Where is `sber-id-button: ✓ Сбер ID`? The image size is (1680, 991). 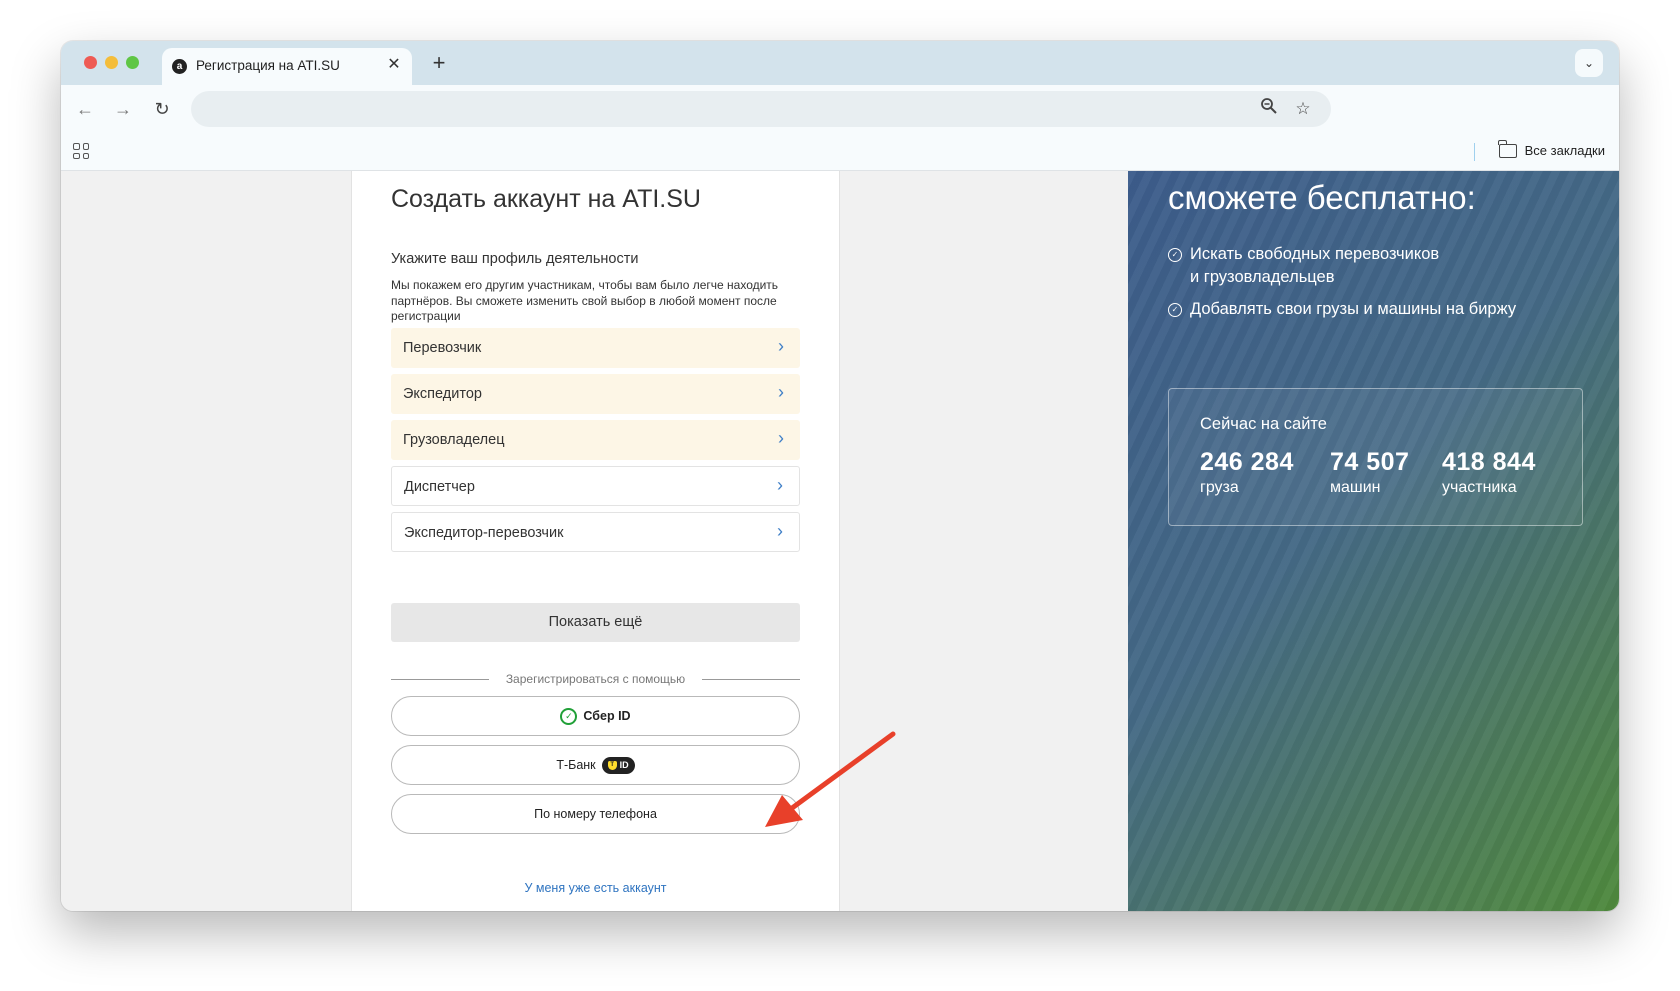
sber-id-button: ✓ Сбер ID is located at coordinates (595, 716).